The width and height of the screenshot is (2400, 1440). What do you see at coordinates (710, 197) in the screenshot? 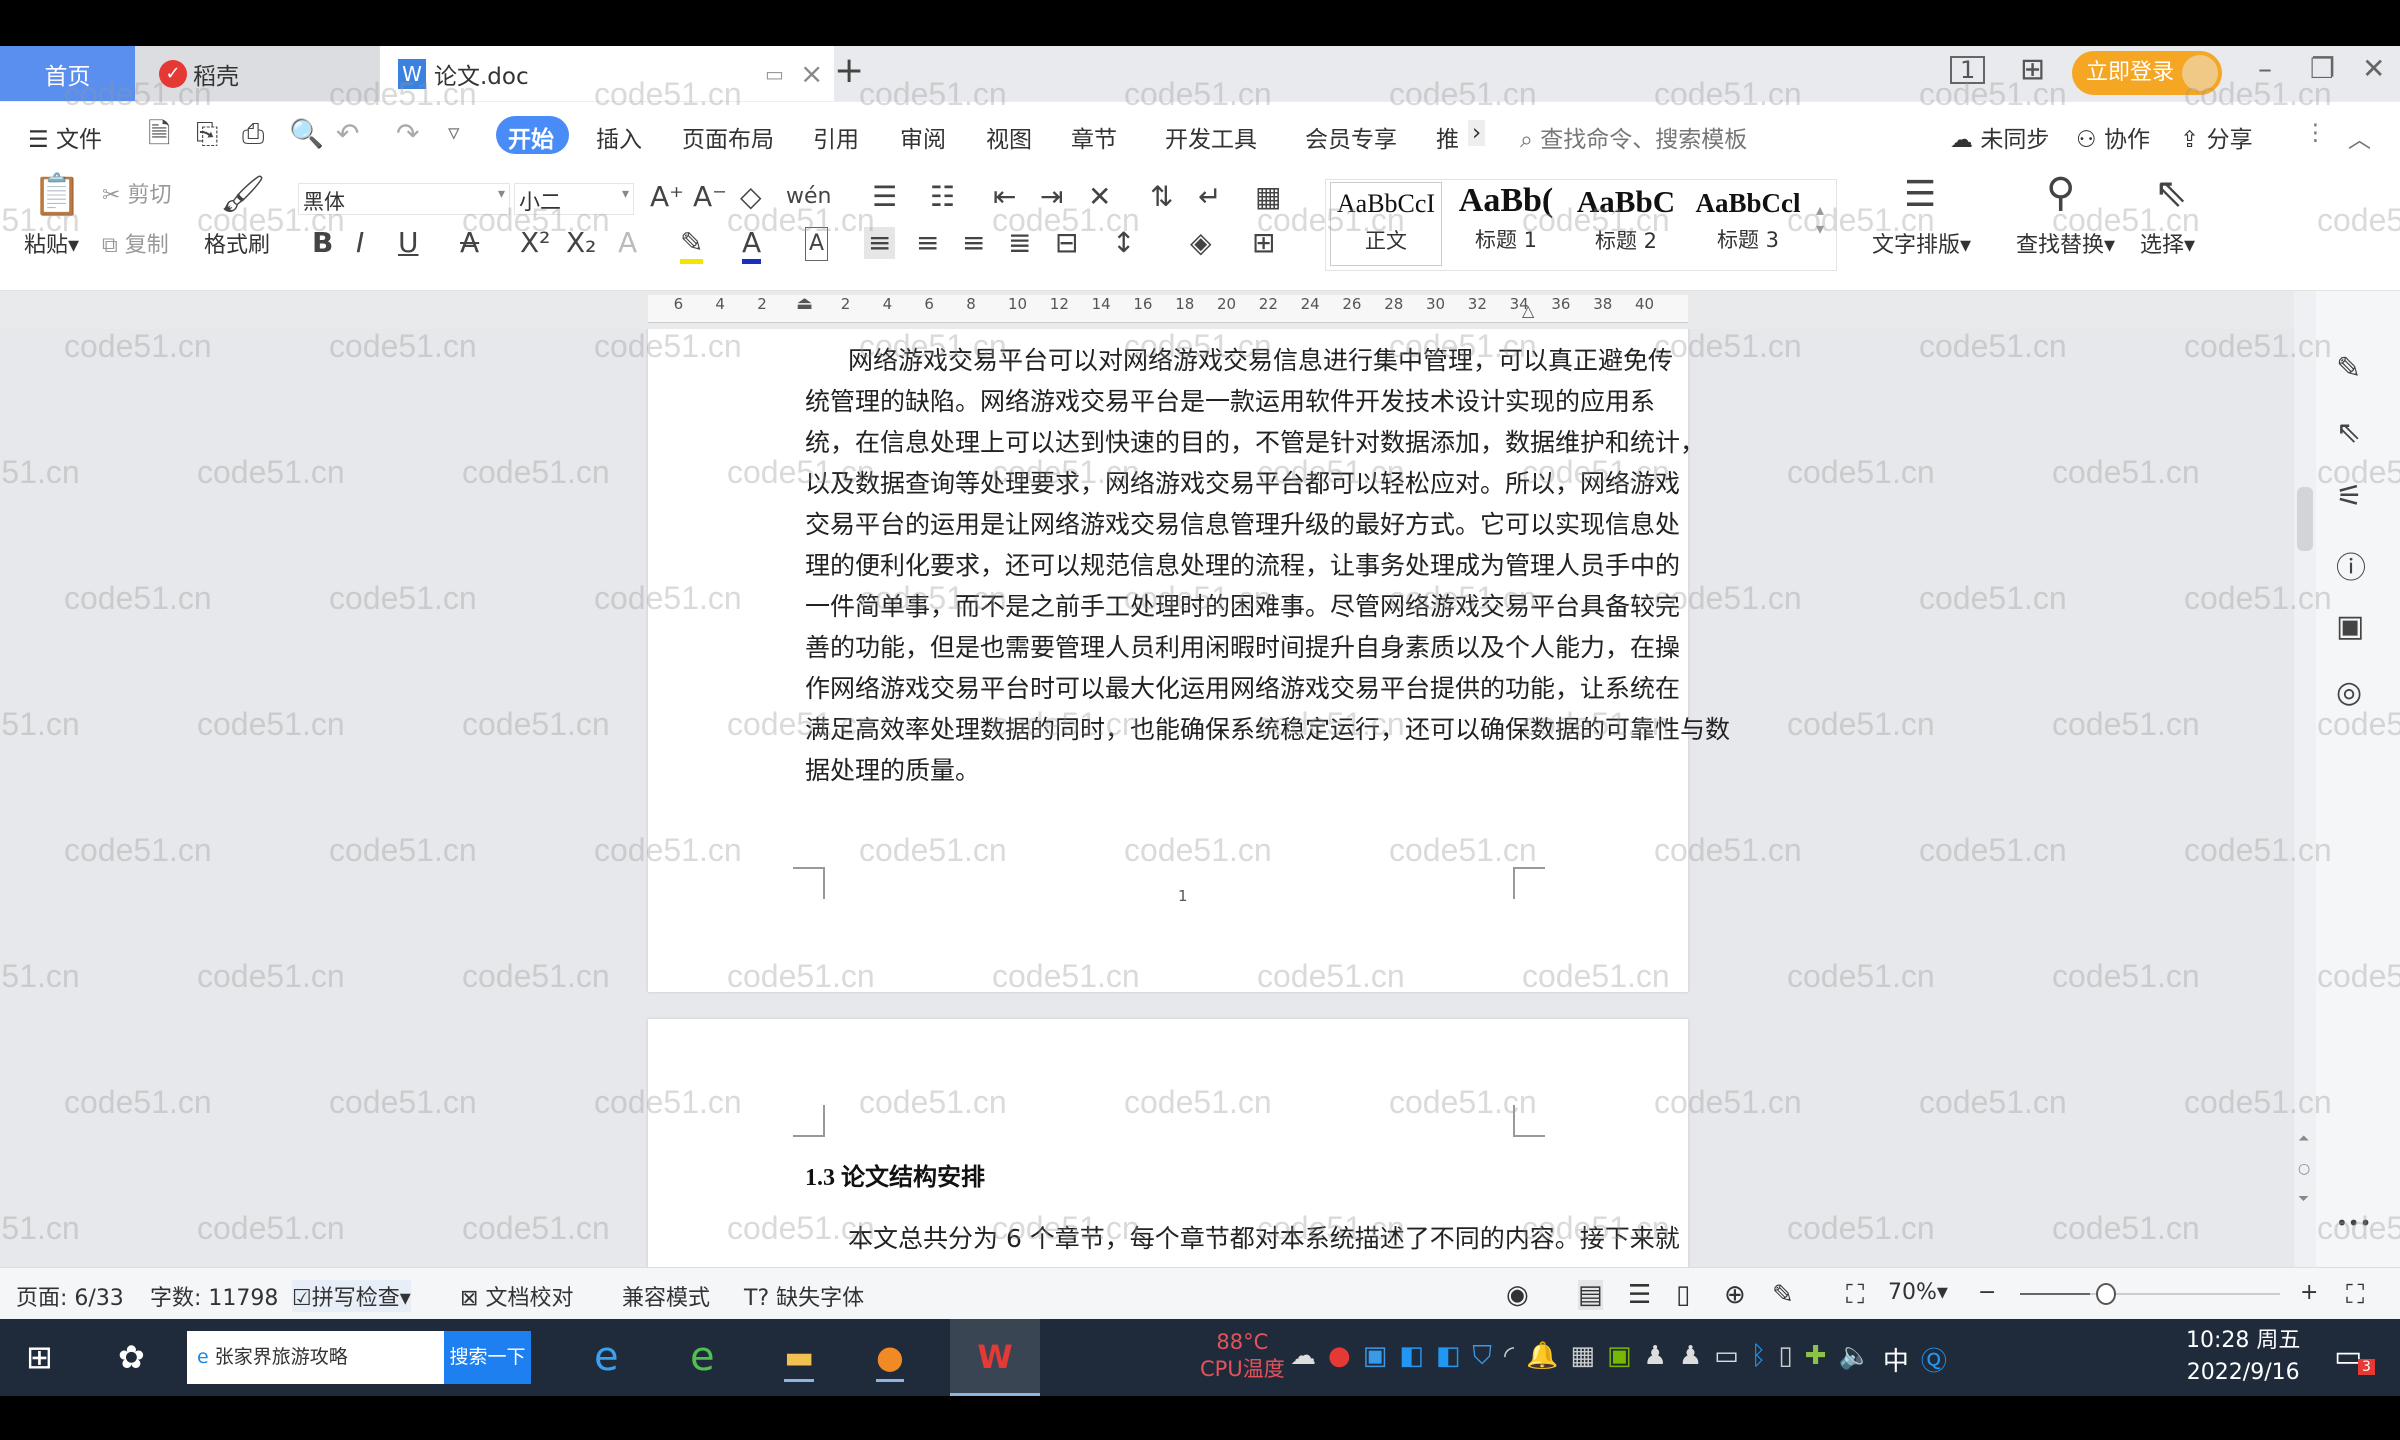
I see `shrink-font-icon: A⁻` at bounding box center [710, 197].